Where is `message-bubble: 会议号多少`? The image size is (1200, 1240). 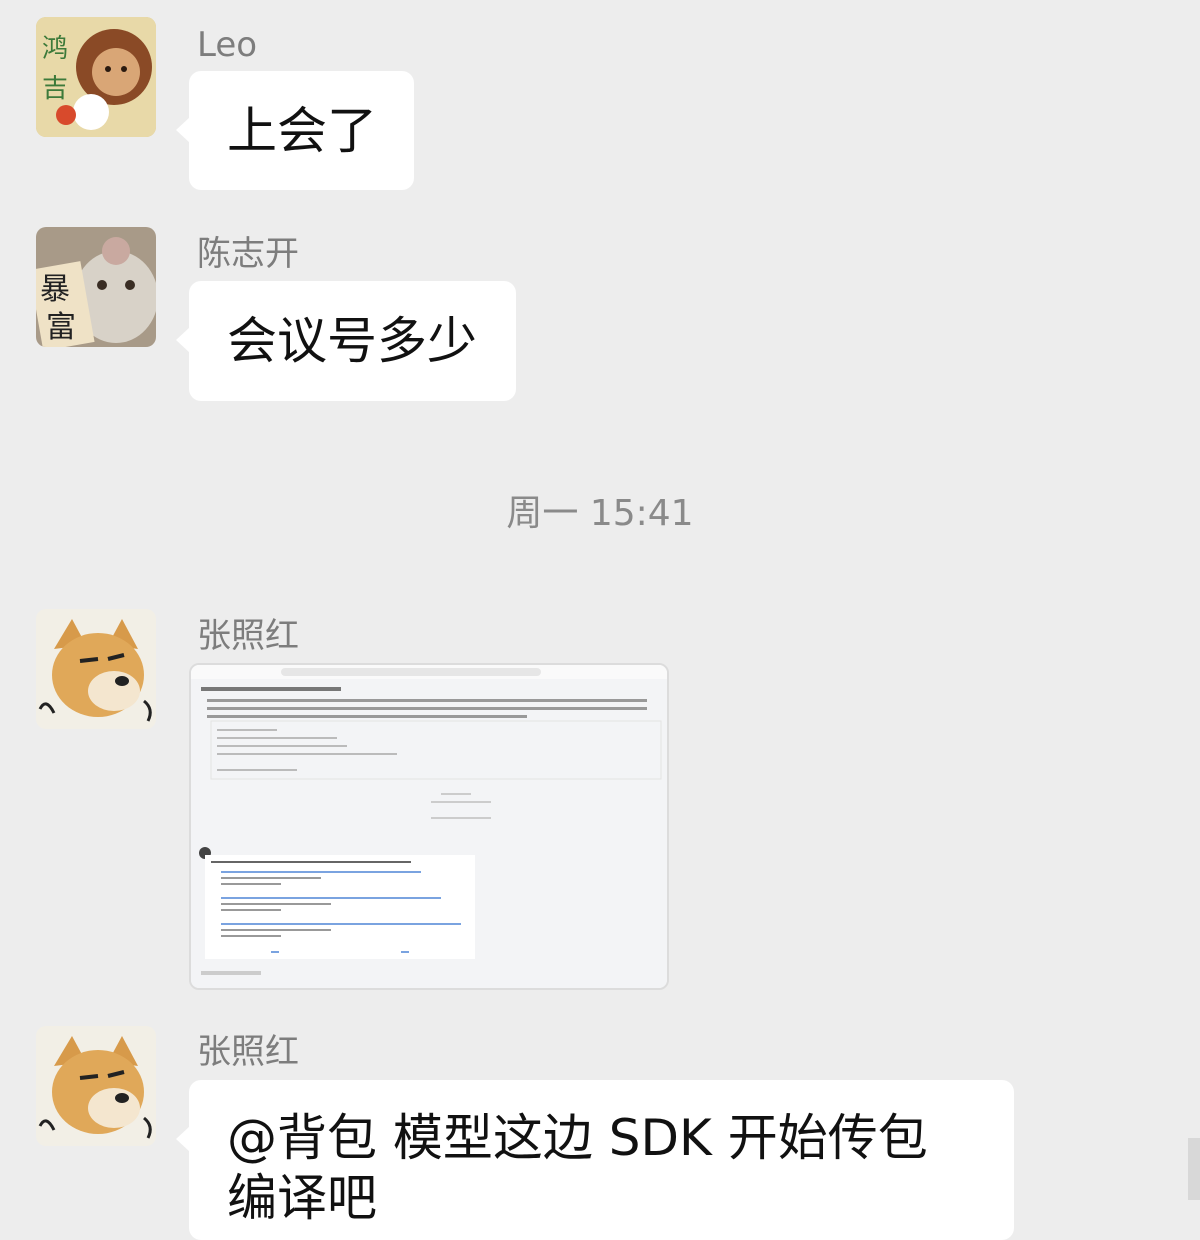 message-bubble: 会议号多少 is located at coordinates (346, 341).